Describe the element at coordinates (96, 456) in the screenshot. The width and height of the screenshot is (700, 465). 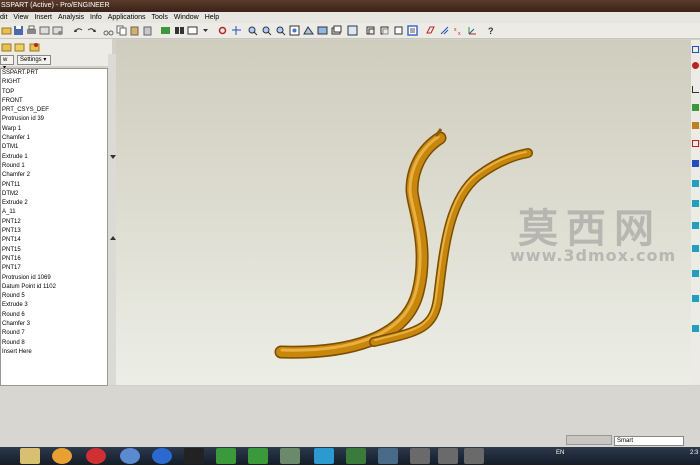
I see `chrome-taskbar-icon` at that location.